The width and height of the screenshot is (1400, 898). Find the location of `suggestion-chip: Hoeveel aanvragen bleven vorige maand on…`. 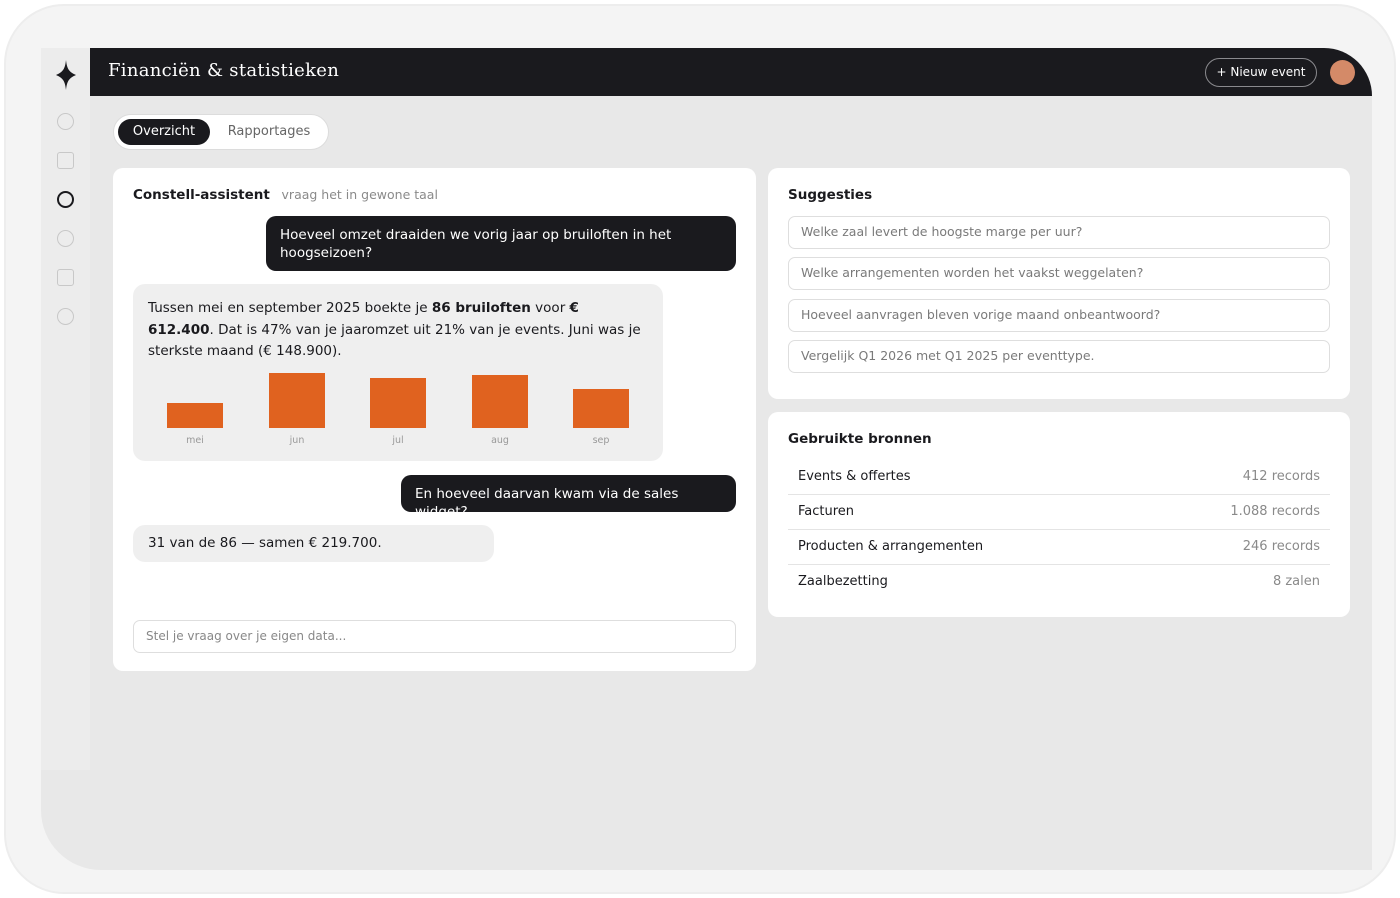

suggestion-chip: Hoeveel aanvragen bleven vorige maand on… is located at coordinates (1059, 315).